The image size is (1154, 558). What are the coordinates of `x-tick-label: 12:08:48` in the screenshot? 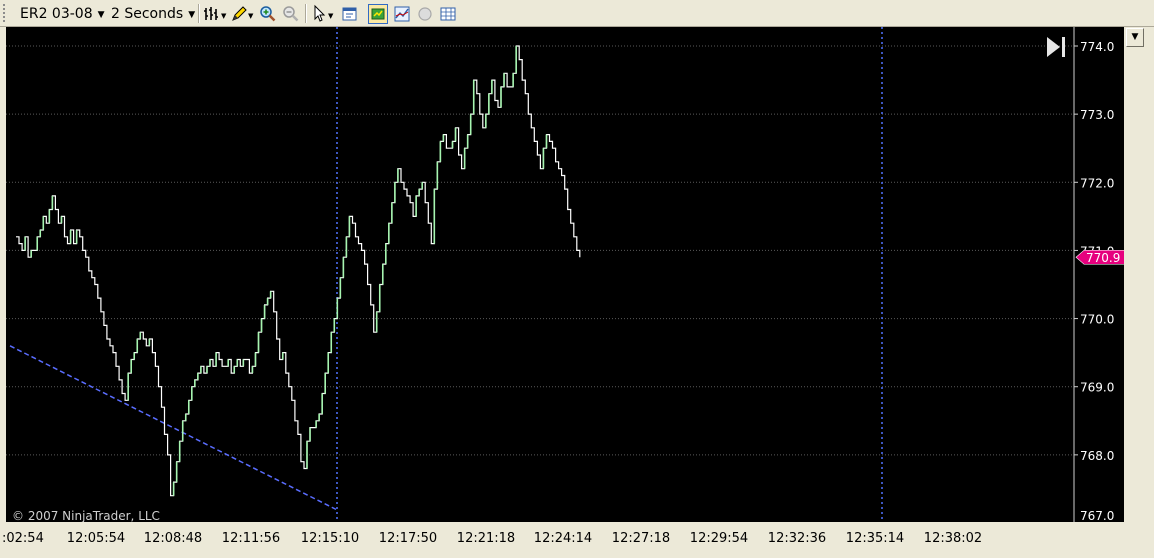 It's located at (173, 538).